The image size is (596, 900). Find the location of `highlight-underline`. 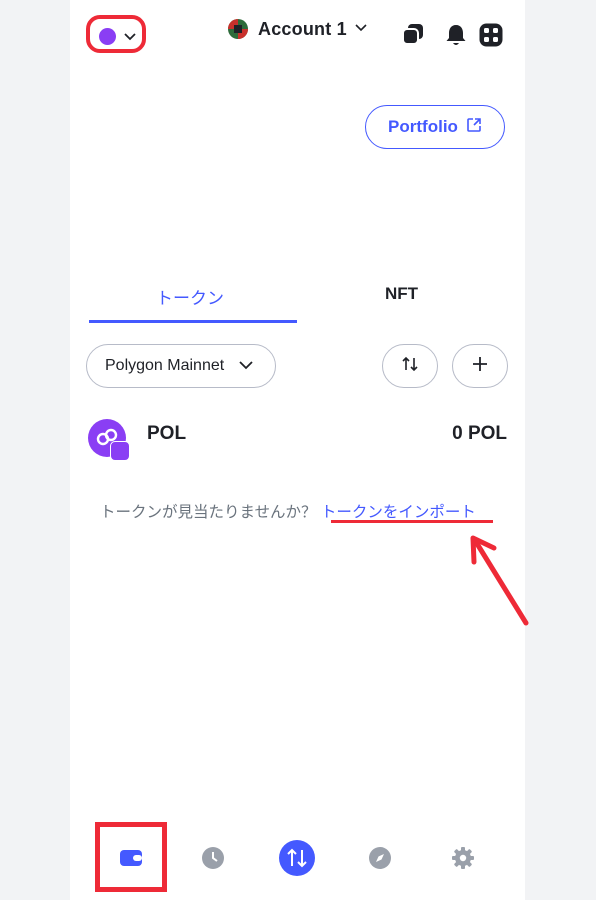

highlight-underline is located at coordinates (412, 521).